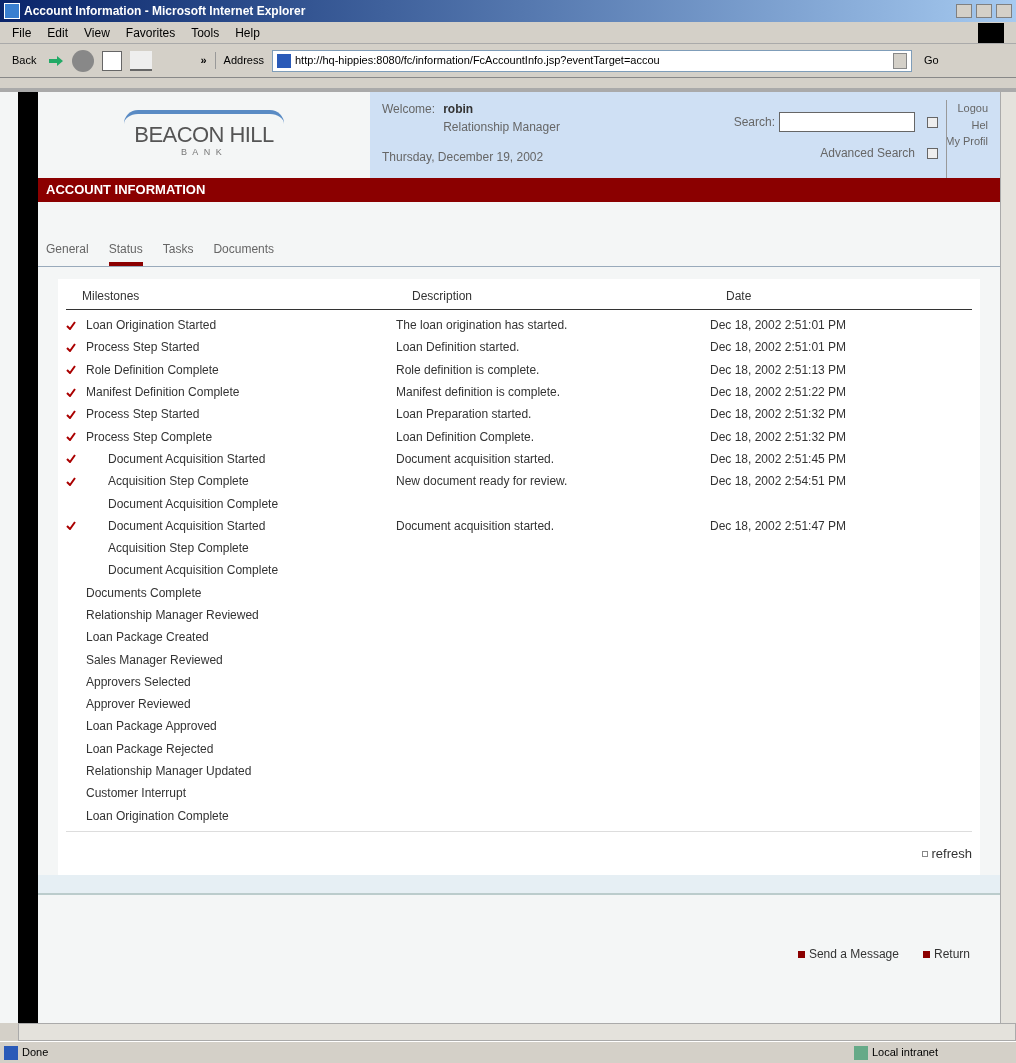 This screenshot has height=1063, width=1016. Describe the element at coordinates (931, 60) in the screenshot. I see `go-button: Go` at that location.